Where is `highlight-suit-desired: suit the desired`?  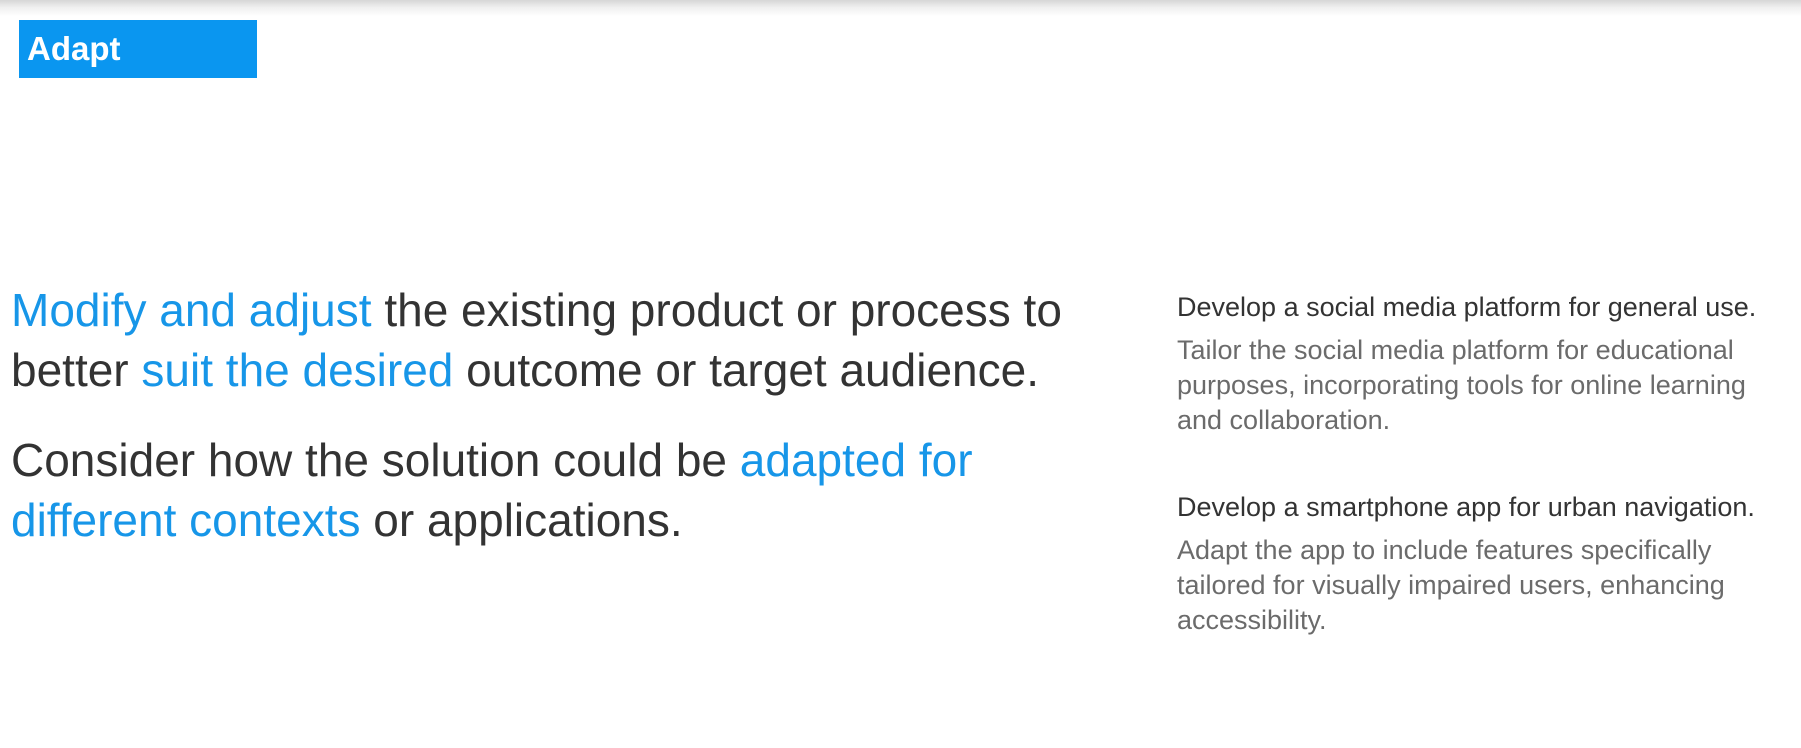 highlight-suit-desired: suit the desired is located at coordinates (297, 370).